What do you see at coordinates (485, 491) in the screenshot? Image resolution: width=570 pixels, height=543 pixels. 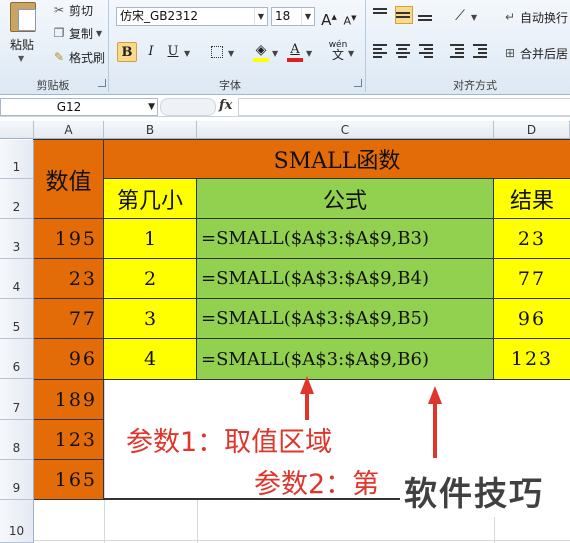 I see `watermark: 软件技巧` at bounding box center [485, 491].